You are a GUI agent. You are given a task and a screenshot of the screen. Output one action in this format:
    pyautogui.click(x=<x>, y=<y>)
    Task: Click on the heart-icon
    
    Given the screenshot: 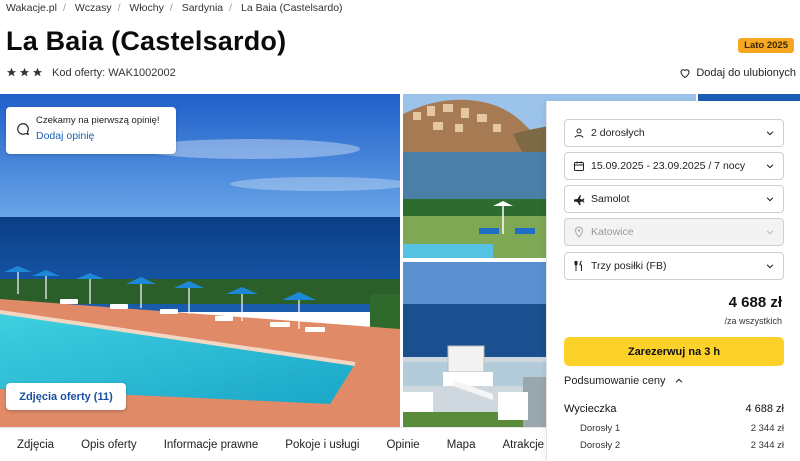 What is the action you would take?
    pyautogui.click(x=685, y=74)
    